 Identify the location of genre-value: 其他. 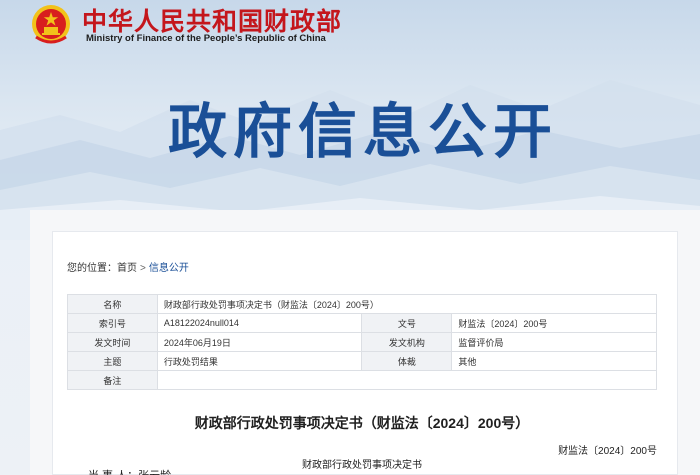
(554, 361).